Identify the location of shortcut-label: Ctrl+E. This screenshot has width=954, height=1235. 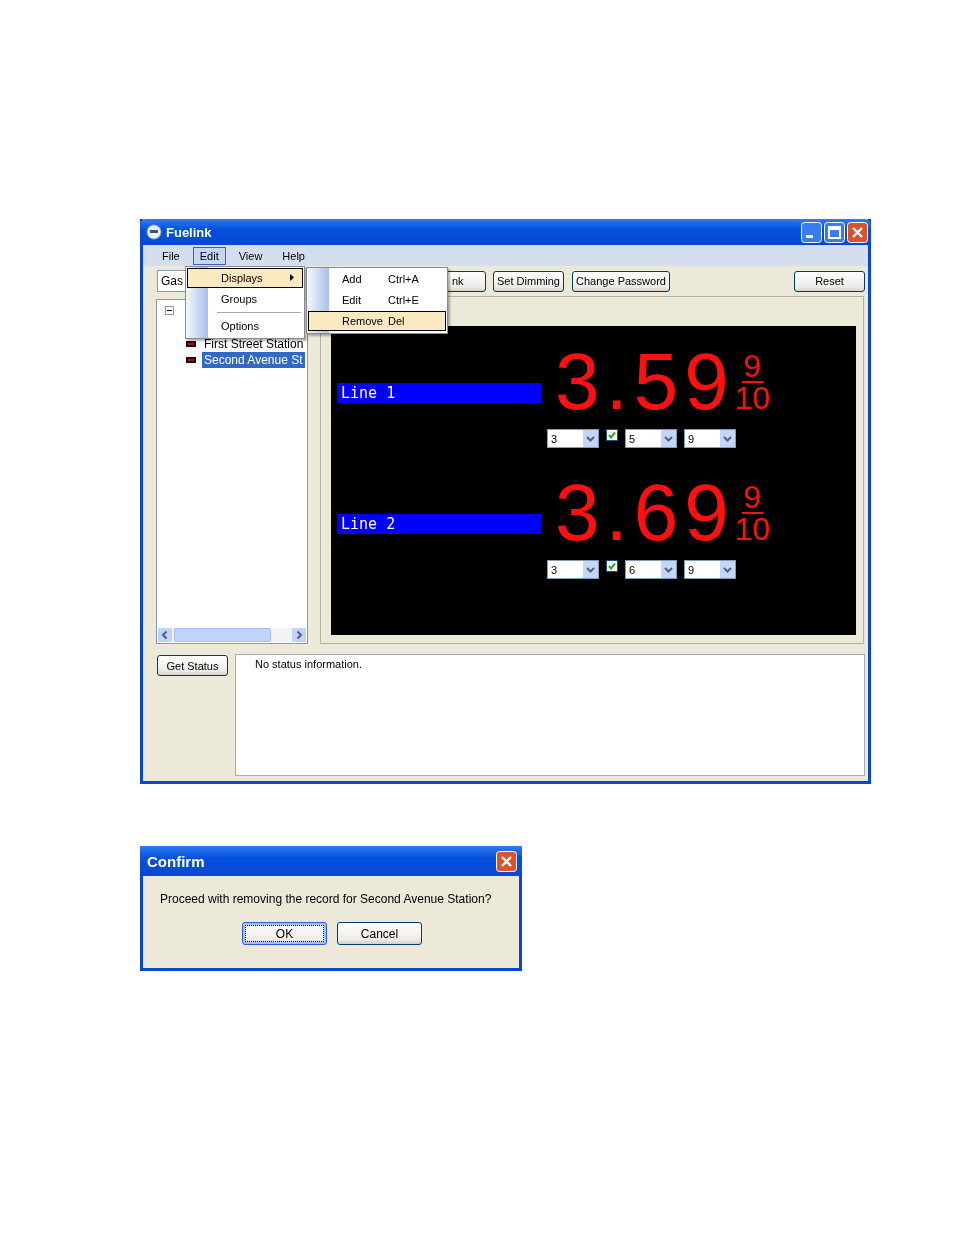
(403, 300).